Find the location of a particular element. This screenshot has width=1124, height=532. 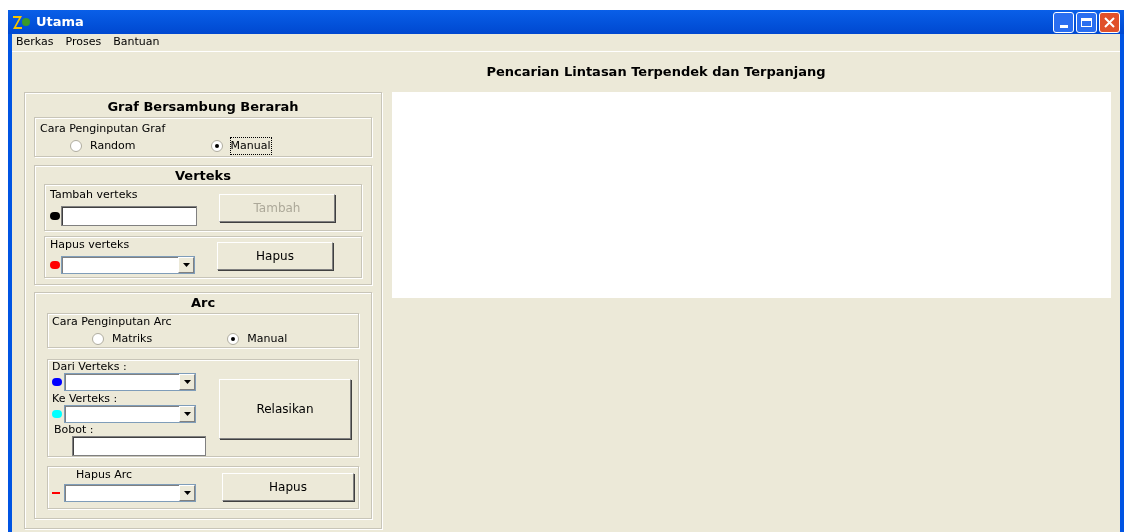

close-button is located at coordinates (1109, 22).